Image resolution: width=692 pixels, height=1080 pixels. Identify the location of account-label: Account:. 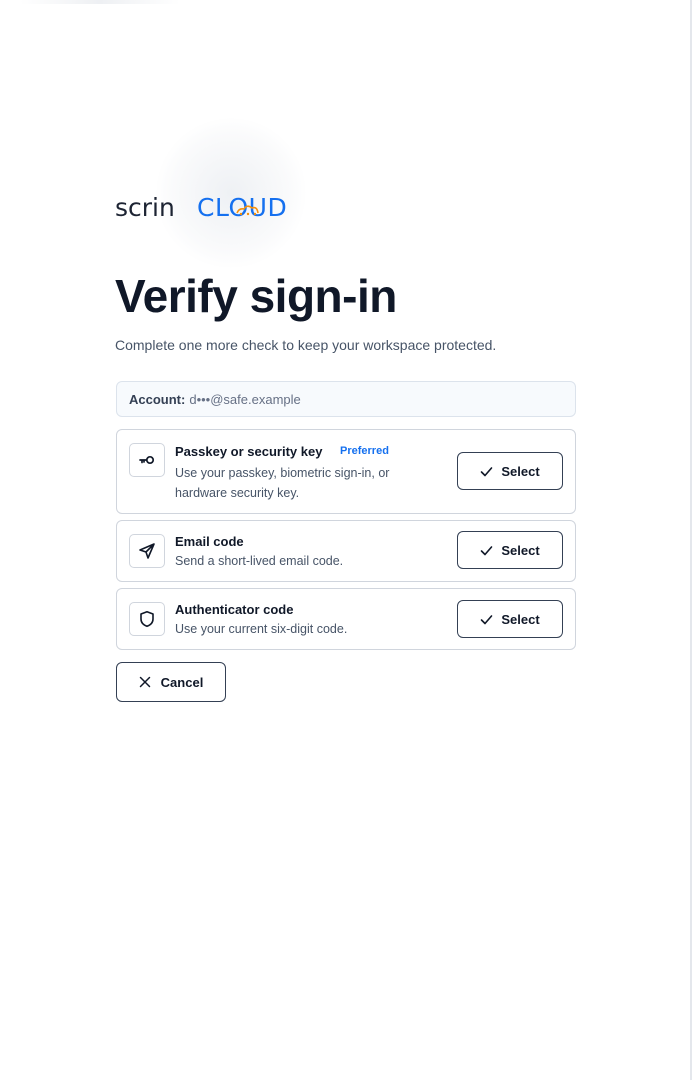
(157, 399).